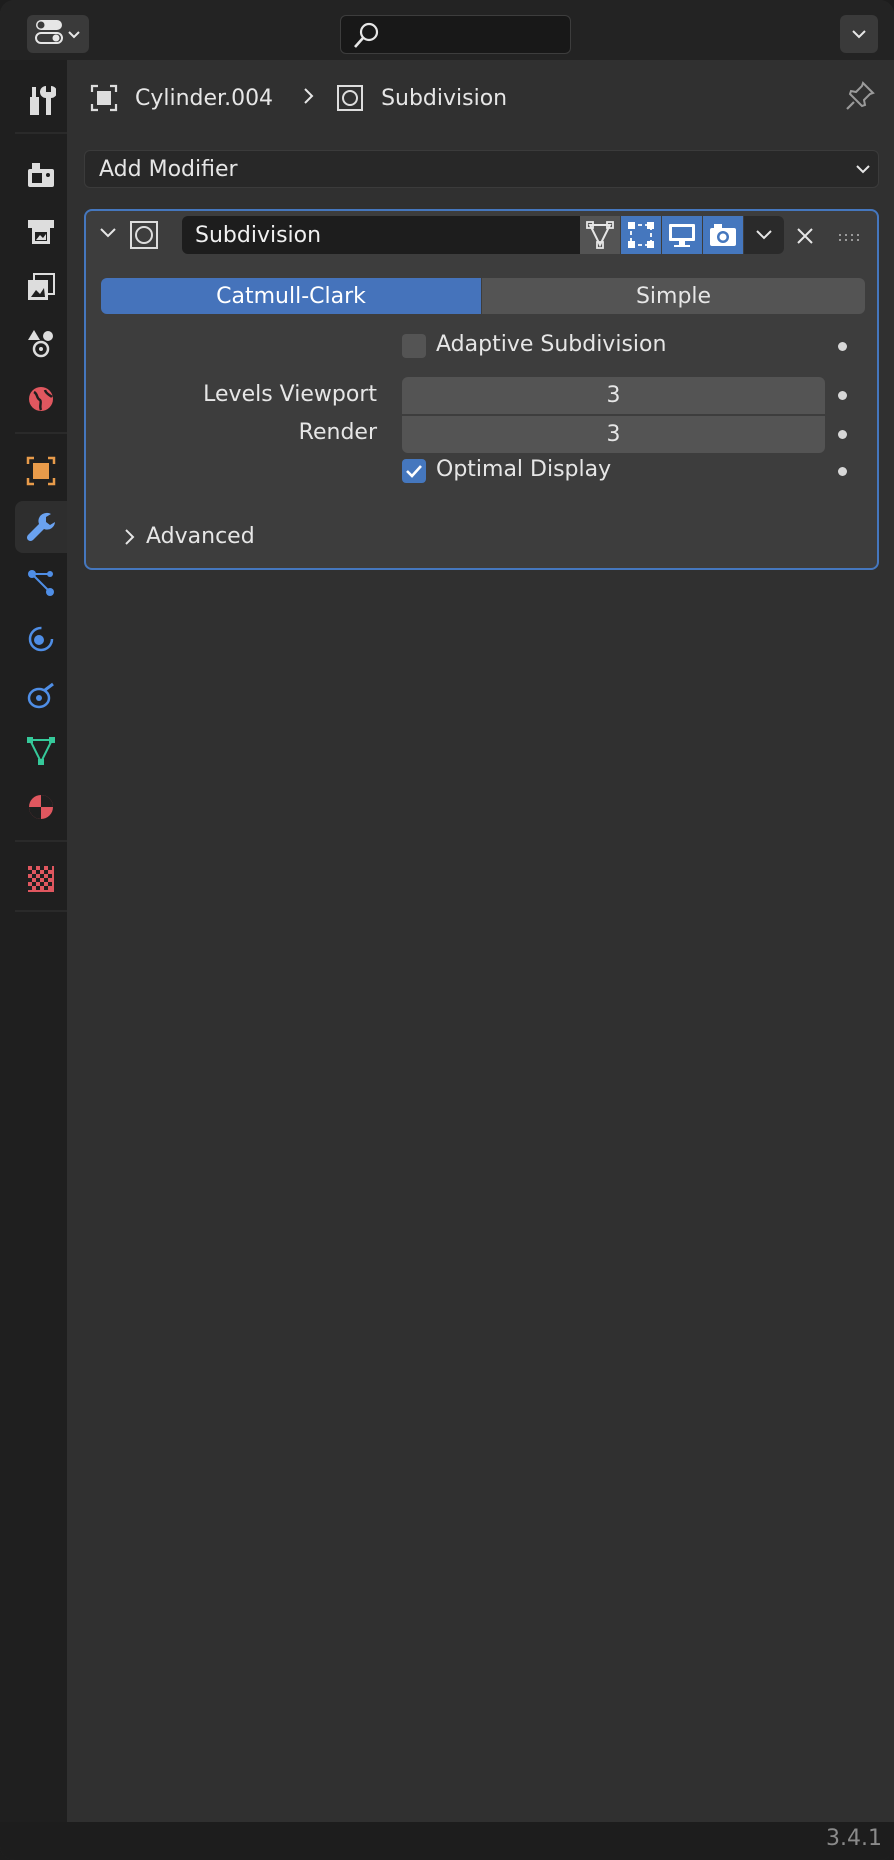 This screenshot has height=1860, width=894. I want to click on checkmark-icon, so click(414, 471).